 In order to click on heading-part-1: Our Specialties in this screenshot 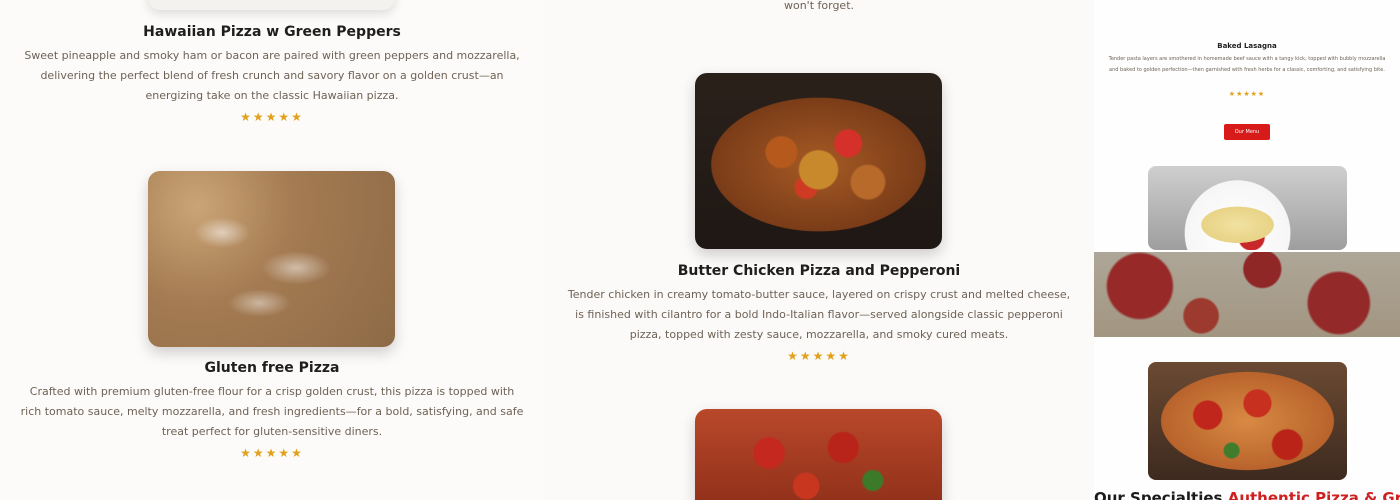, I will do `click(1158, 494)`.